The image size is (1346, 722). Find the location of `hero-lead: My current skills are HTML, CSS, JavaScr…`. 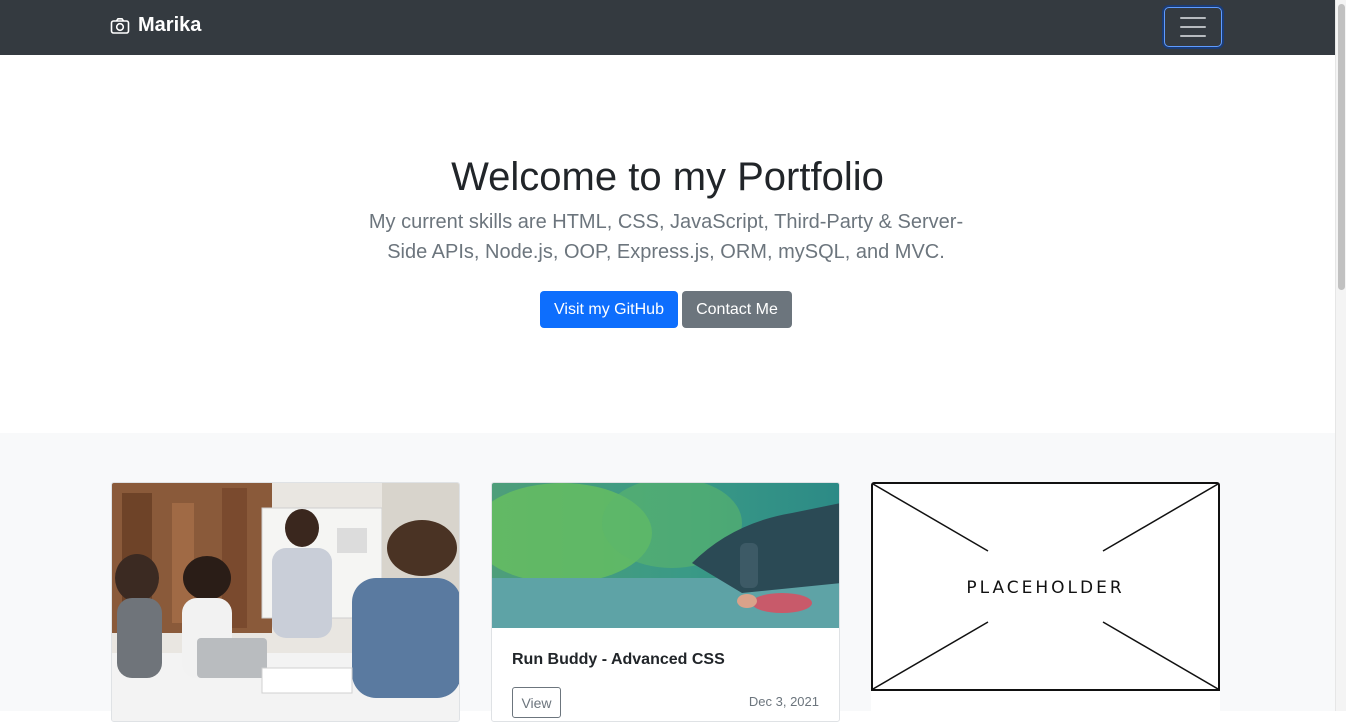

hero-lead: My current skills are HTML, CSS, JavaScr… is located at coordinates (666, 237).